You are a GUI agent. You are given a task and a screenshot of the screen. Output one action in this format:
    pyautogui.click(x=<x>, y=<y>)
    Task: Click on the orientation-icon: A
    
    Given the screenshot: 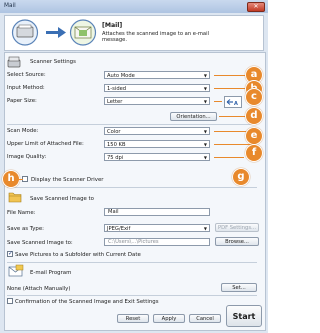 What is the action you would take?
    pyautogui.click(x=233, y=102)
    